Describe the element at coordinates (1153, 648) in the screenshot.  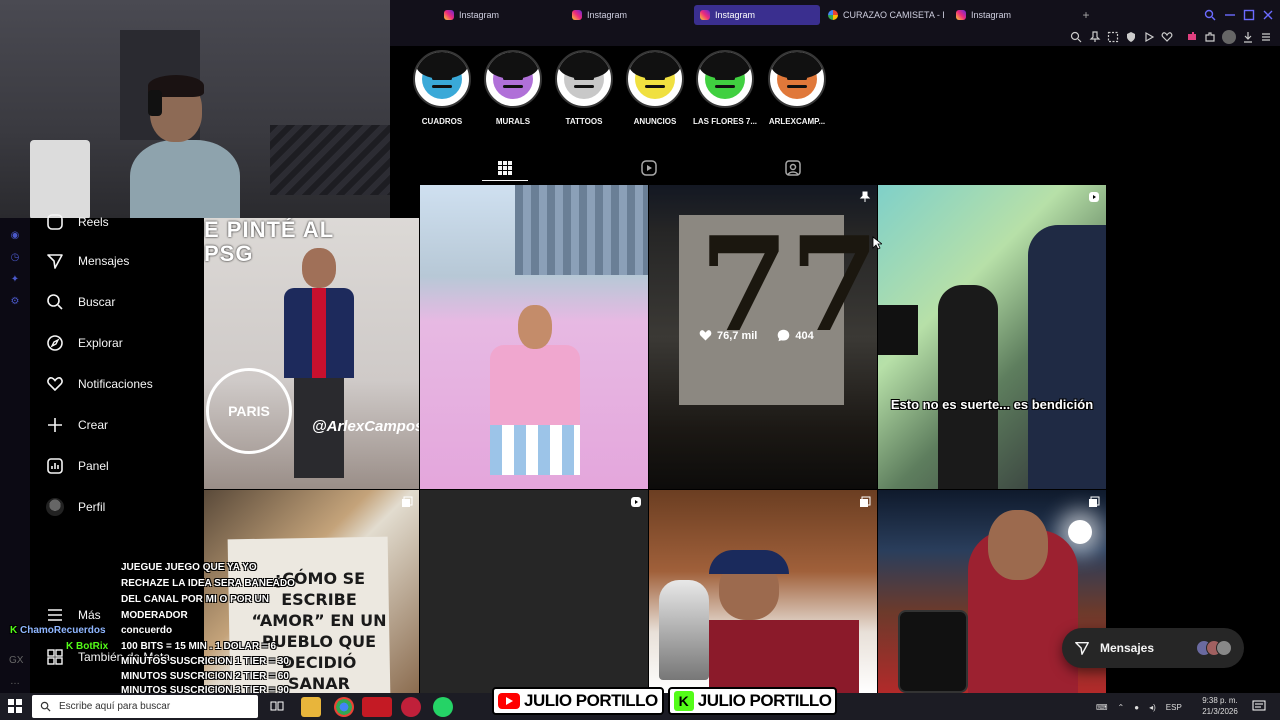
I see `messages-floating-button: Mensajes` at that location.